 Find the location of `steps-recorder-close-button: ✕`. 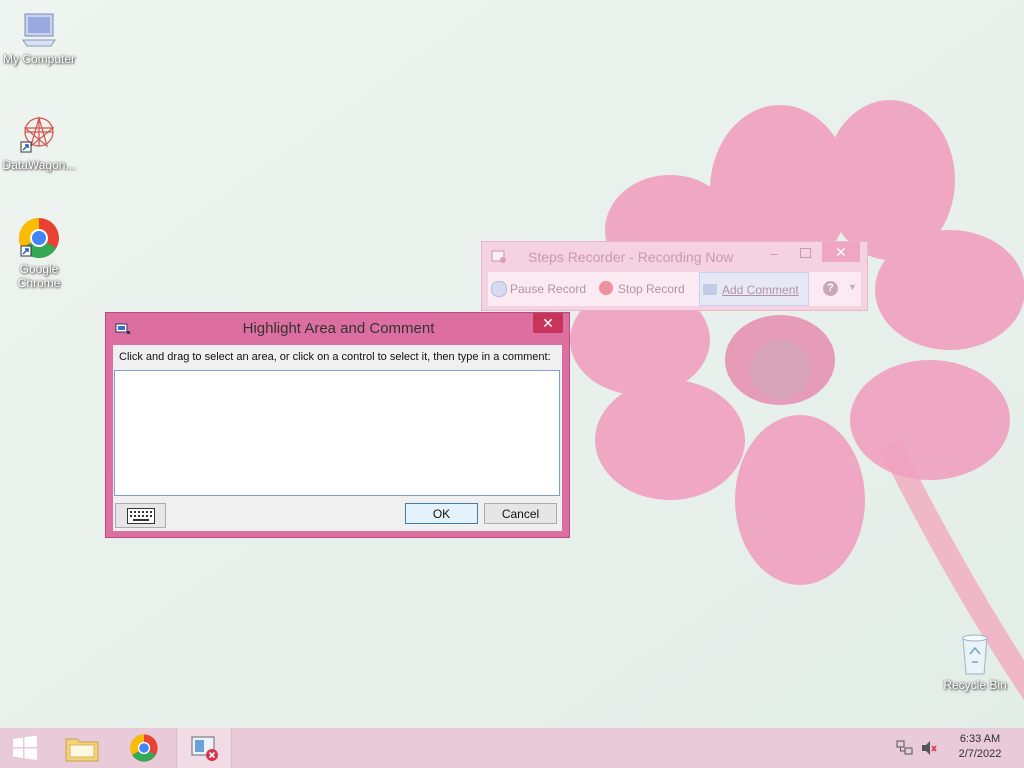

steps-recorder-close-button: ✕ is located at coordinates (841, 252).